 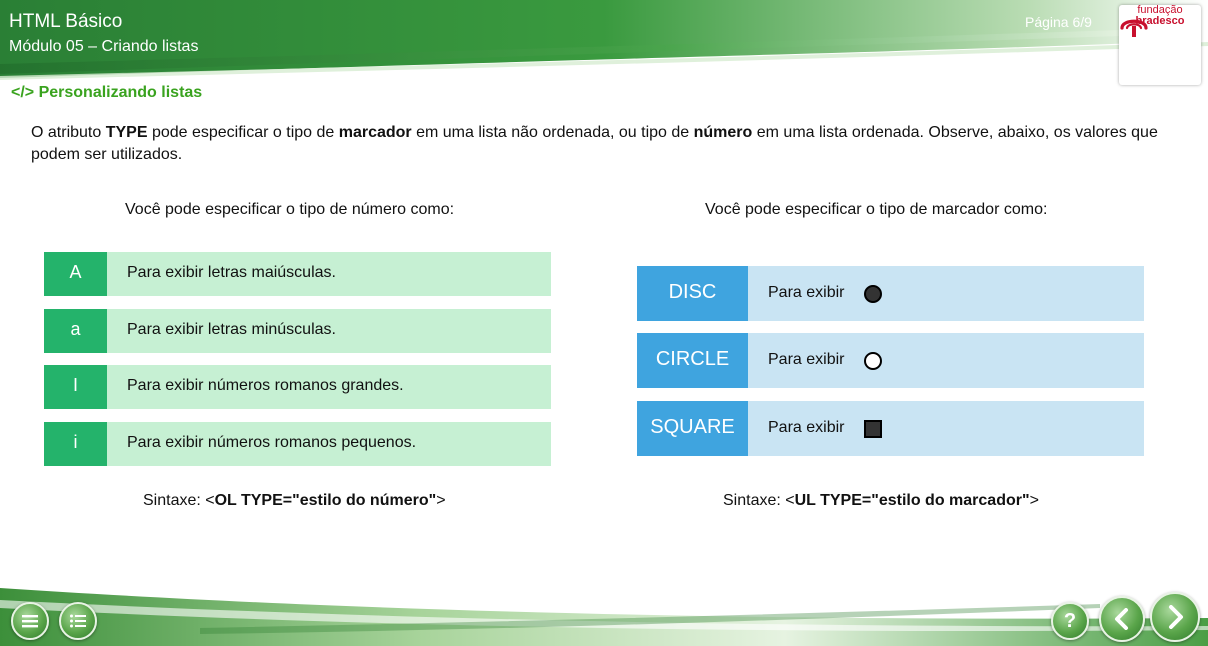 What do you see at coordinates (75, 444) in the screenshot?
I see `number-type-key: i` at bounding box center [75, 444].